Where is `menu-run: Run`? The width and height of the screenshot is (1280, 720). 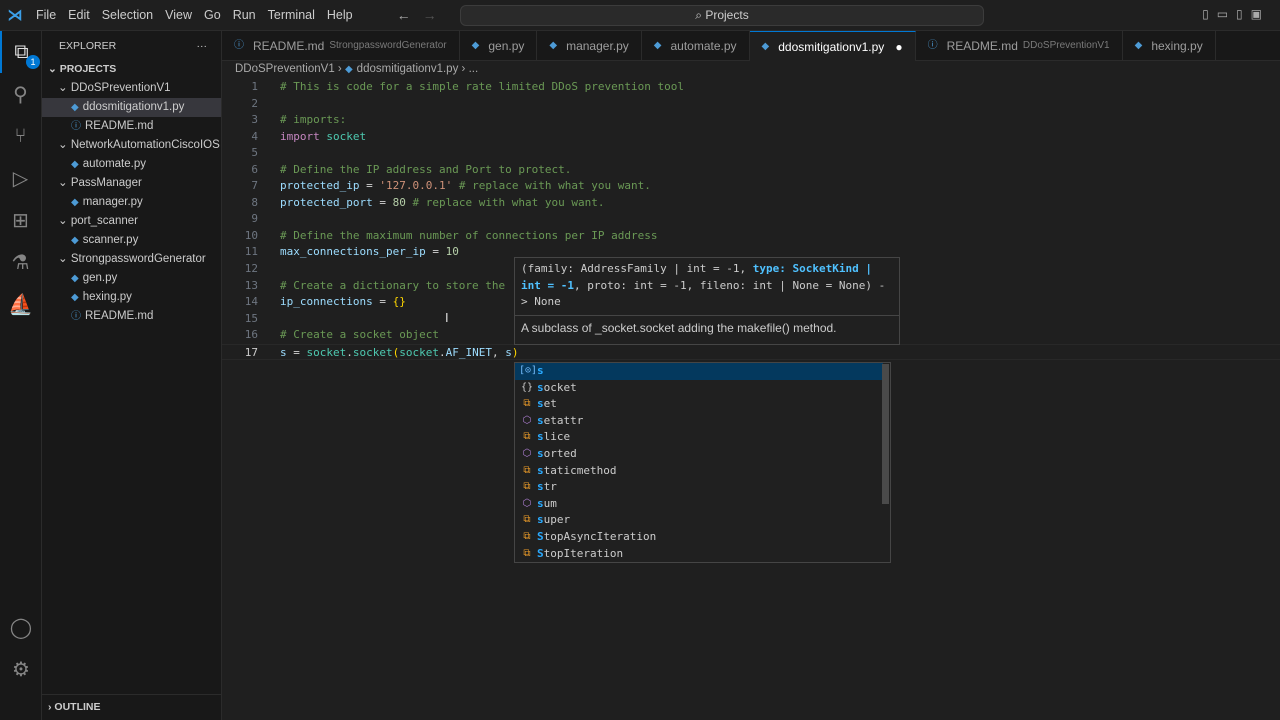
menu-run: Run is located at coordinates (244, 15).